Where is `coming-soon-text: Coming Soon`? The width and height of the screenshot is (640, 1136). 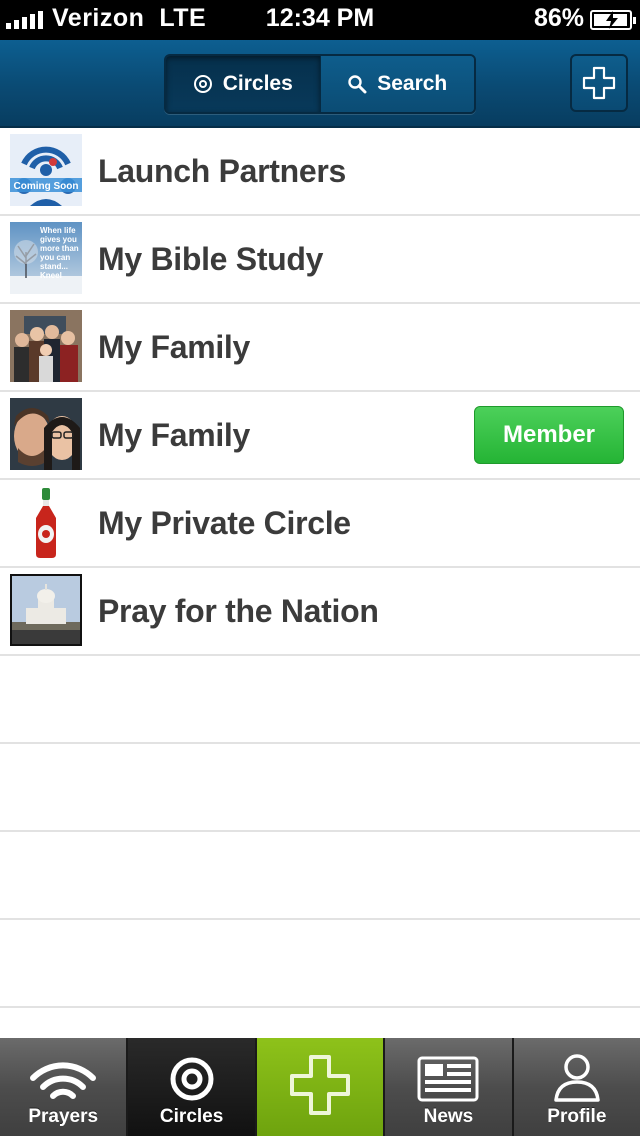 coming-soon-text: Coming Soon is located at coordinates (46, 186).